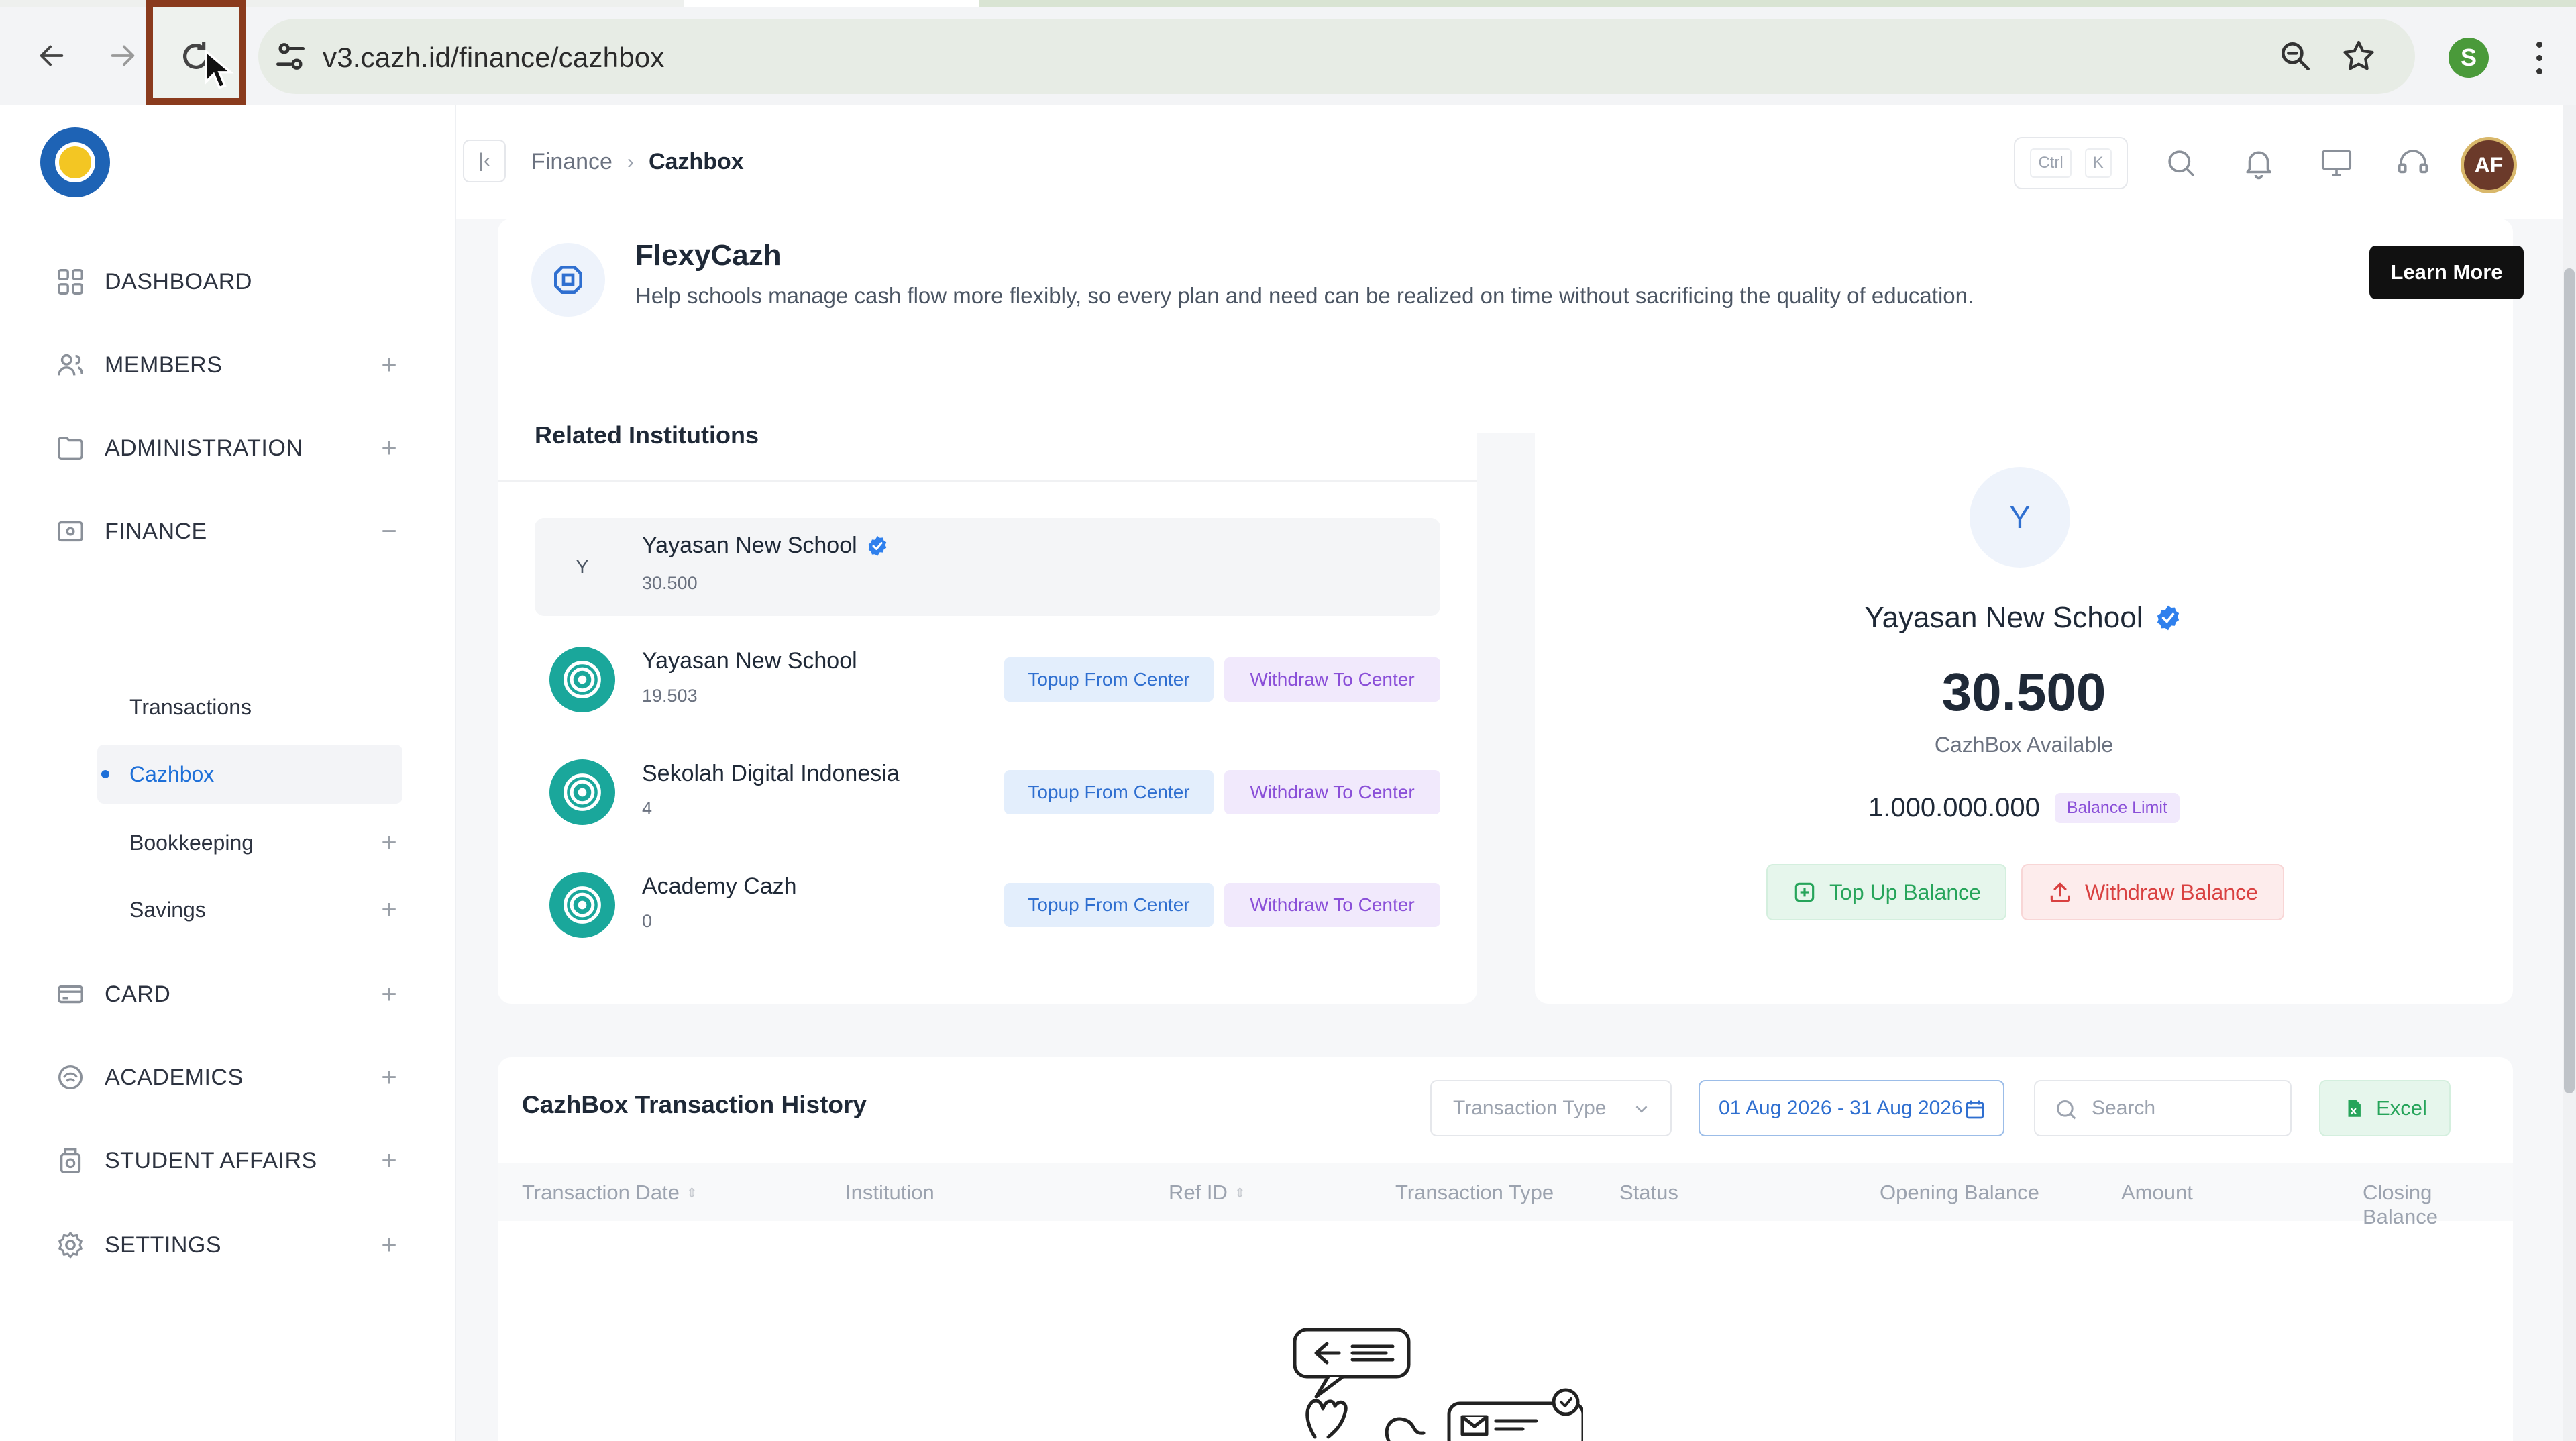  Describe the element at coordinates (2385, 1108) in the screenshot. I see `excel-export-button: Excel` at that location.